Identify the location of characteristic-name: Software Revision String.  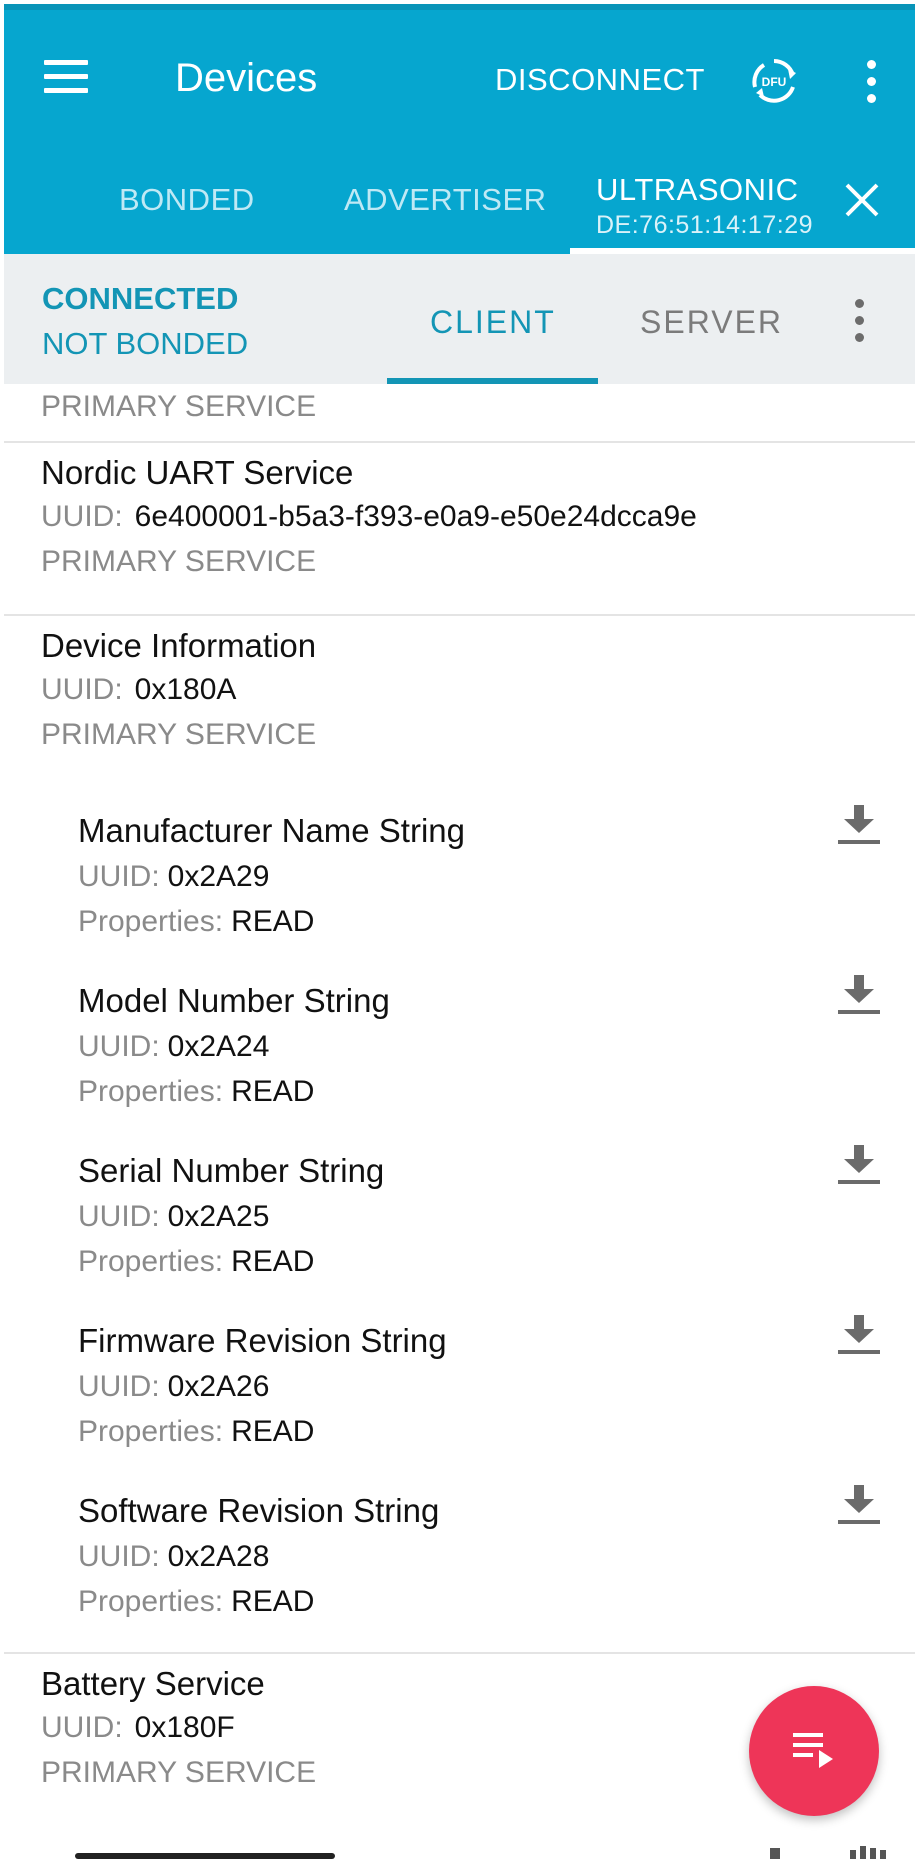
(259, 1510).